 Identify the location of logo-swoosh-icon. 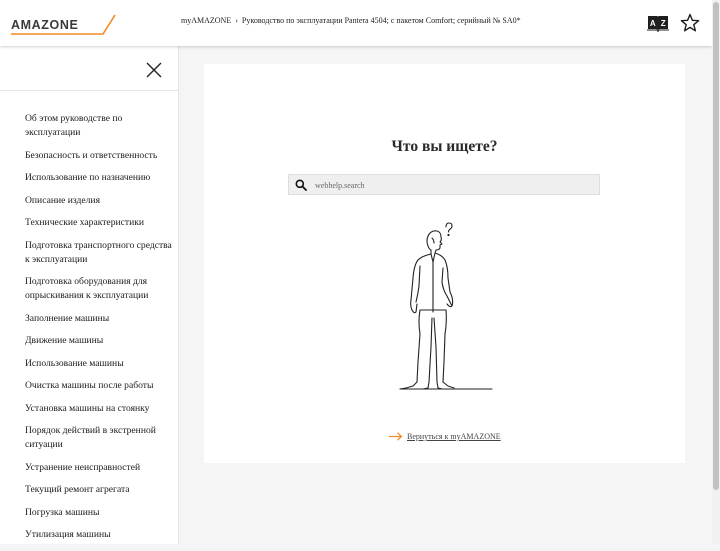
(63, 24).